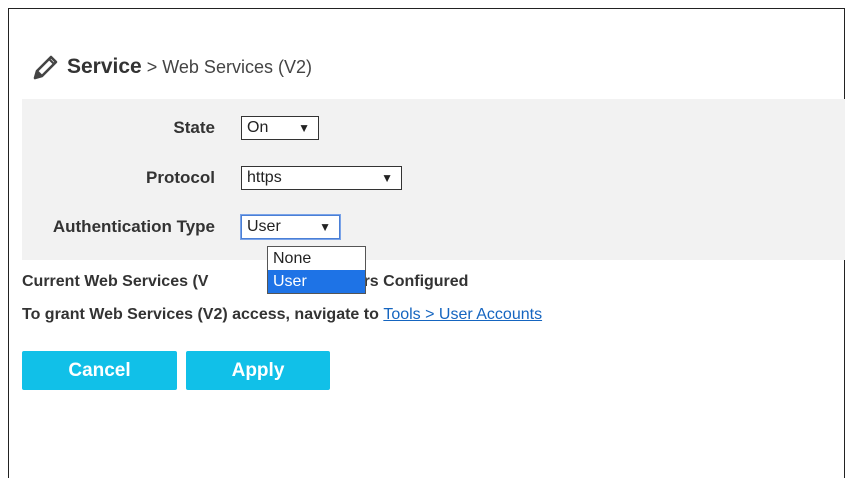 The width and height of the screenshot is (847, 478). Describe the element at coordinates (264, 226) in the screenshot. I see `auth-type-select-value: User` at that location.